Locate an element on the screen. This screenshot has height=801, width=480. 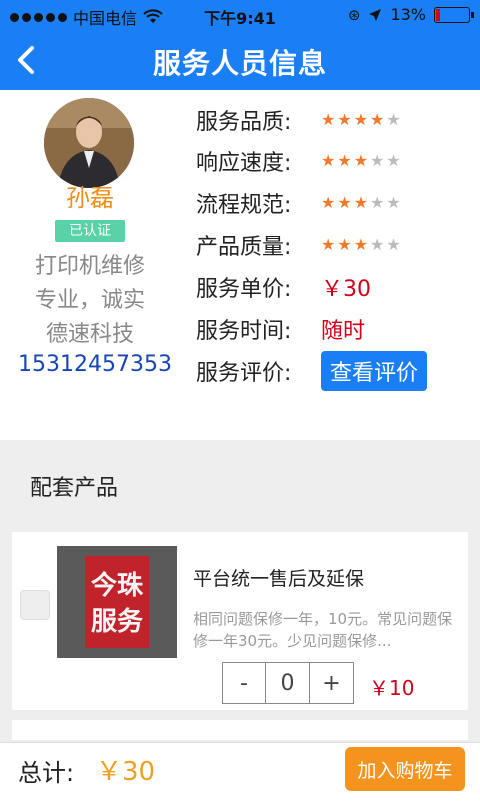
description-line: 打印机维修 is located at coordinates (89, 266).